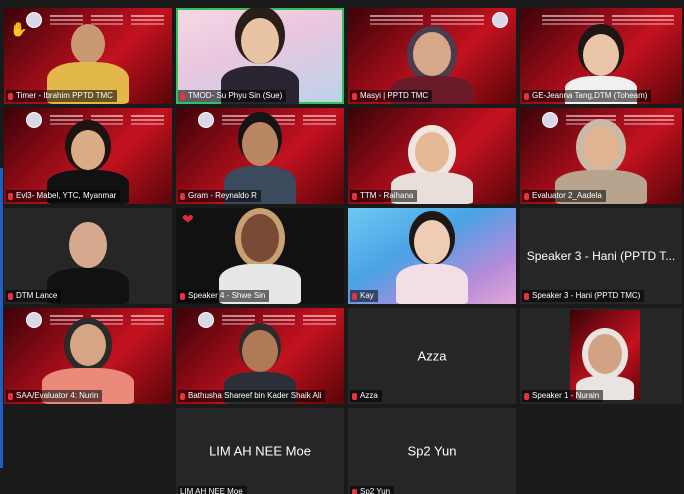 The image size is (684, 494). Describe the element at coordinates (384, 196) in the screenshot. I see `participant-name-label: TTM - Raihana` at that location.